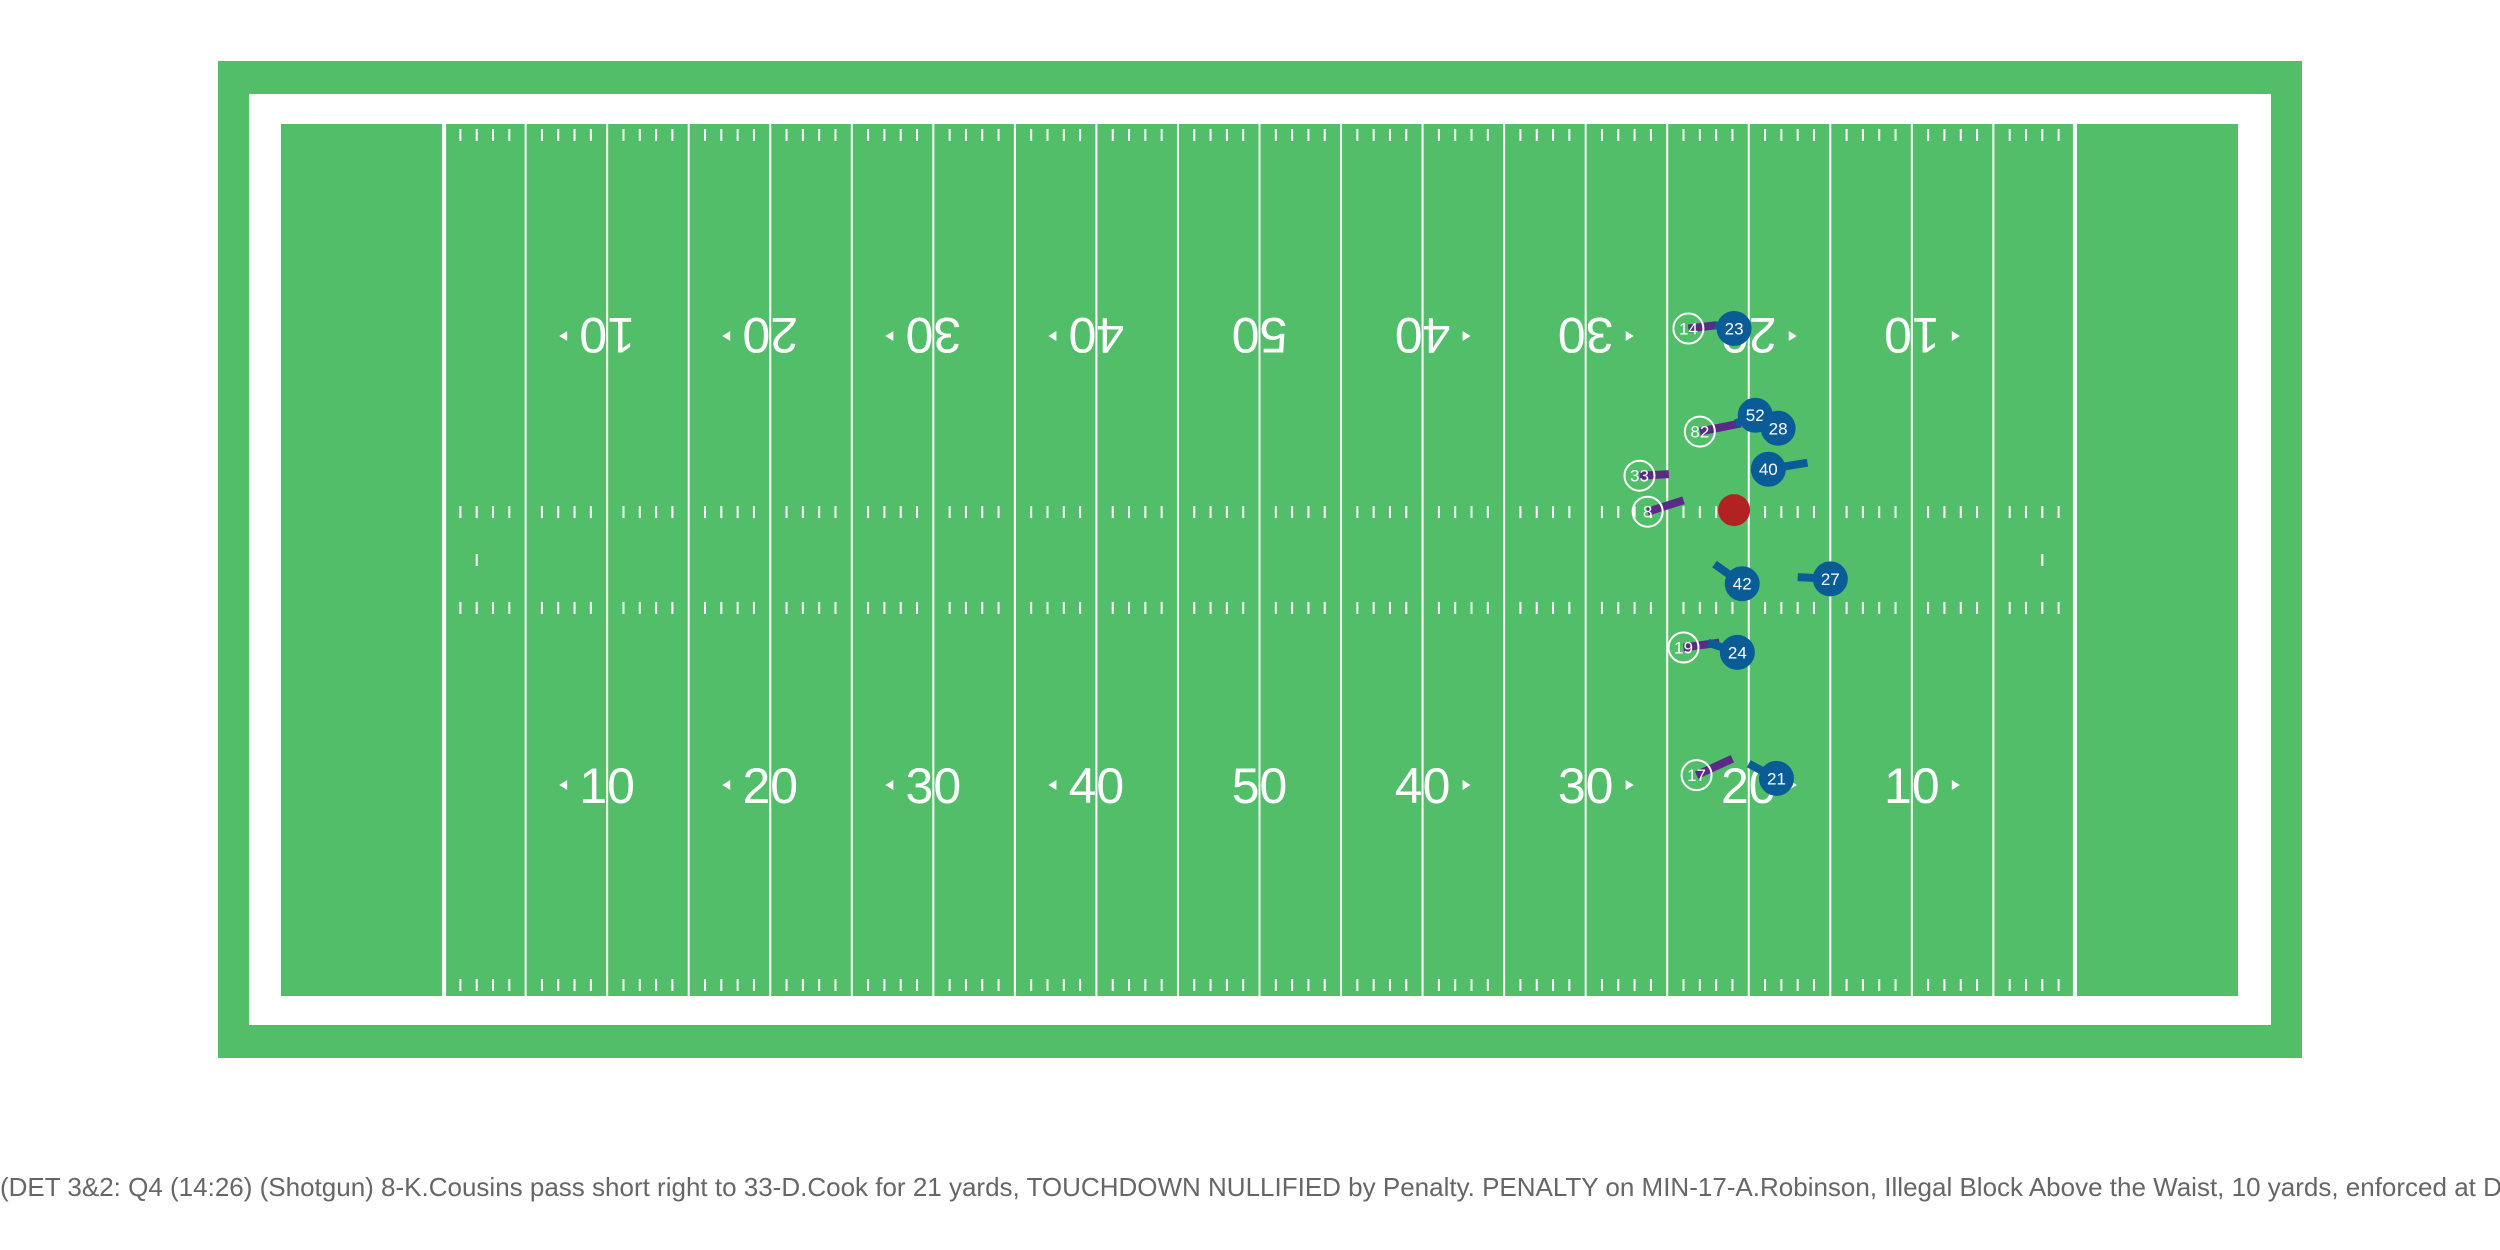 This screenshot has width=2500, height=1250. I want to click on football-marker, so click(1734, 510).